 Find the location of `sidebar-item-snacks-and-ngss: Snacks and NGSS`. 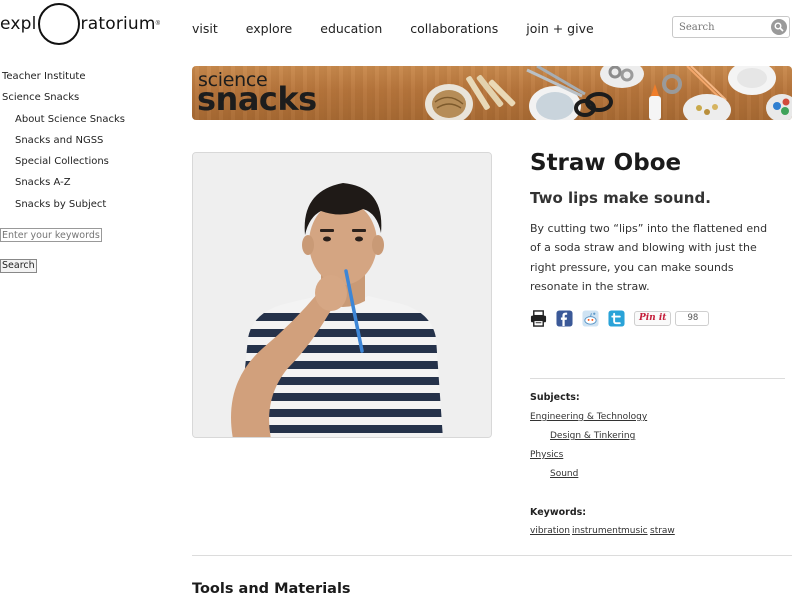

sidebar-item-snacks-and-ngss: Snacks and NGSS is located at coordinates (75, 144).